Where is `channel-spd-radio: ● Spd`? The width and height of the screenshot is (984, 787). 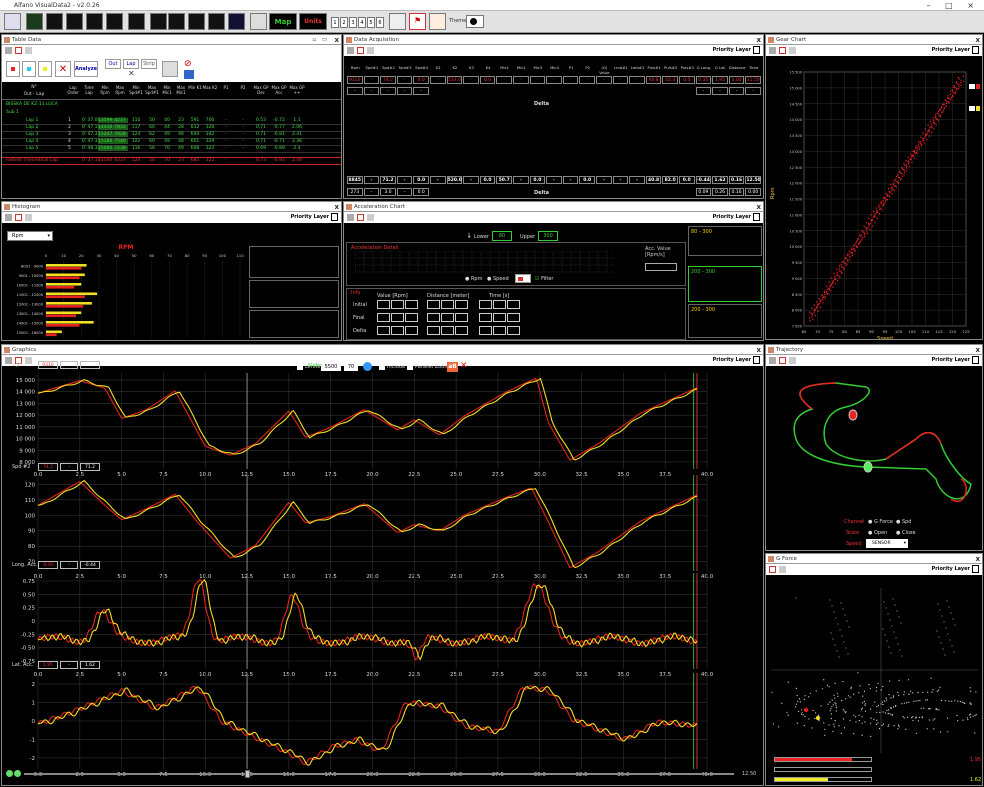
channel-spd-radio: ● Spd is located at coordinates (903, 522).